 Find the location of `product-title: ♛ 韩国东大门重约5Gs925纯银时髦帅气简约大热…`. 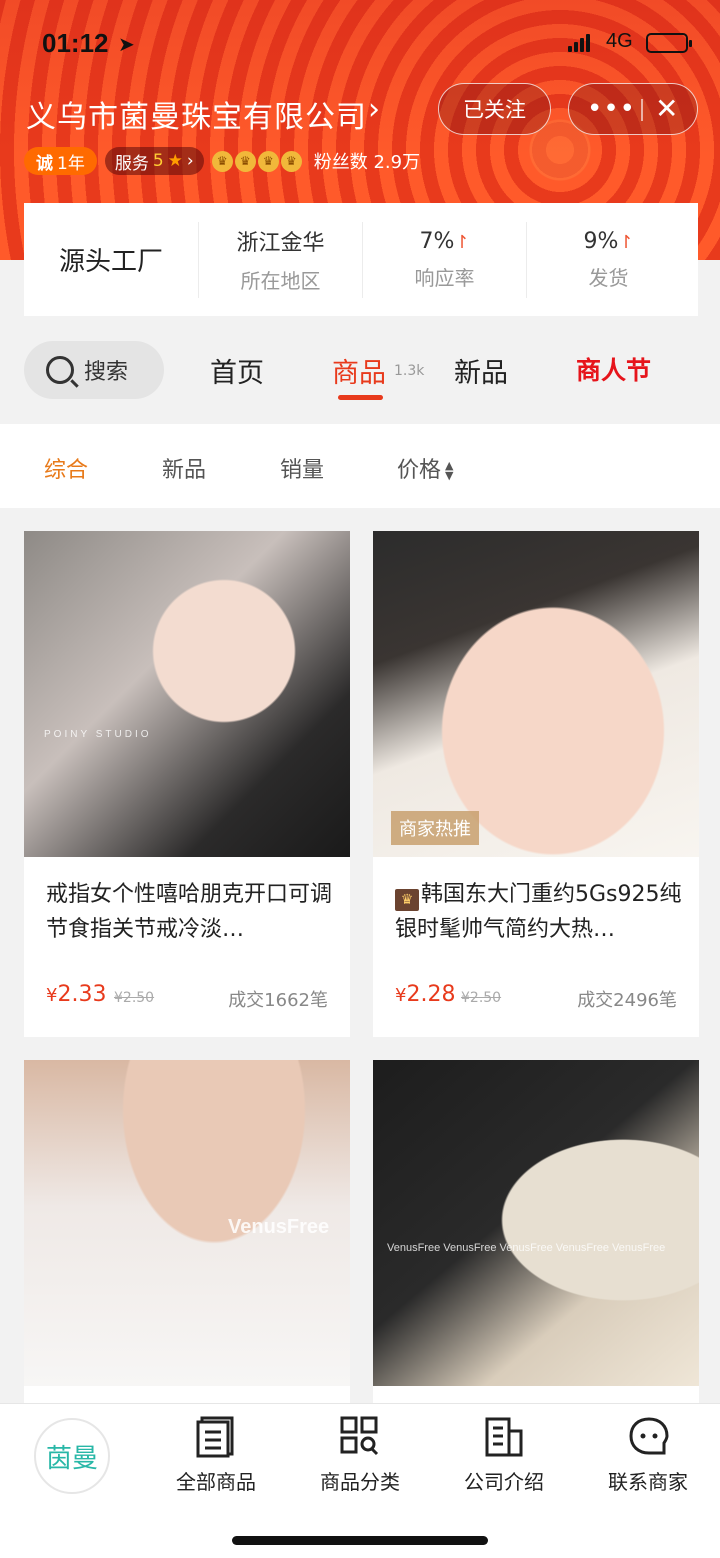

product-title: ♛ 韩国东大门重约5Gs925纯银时髦帅气简约大热… is located at coordinates (538, 912).